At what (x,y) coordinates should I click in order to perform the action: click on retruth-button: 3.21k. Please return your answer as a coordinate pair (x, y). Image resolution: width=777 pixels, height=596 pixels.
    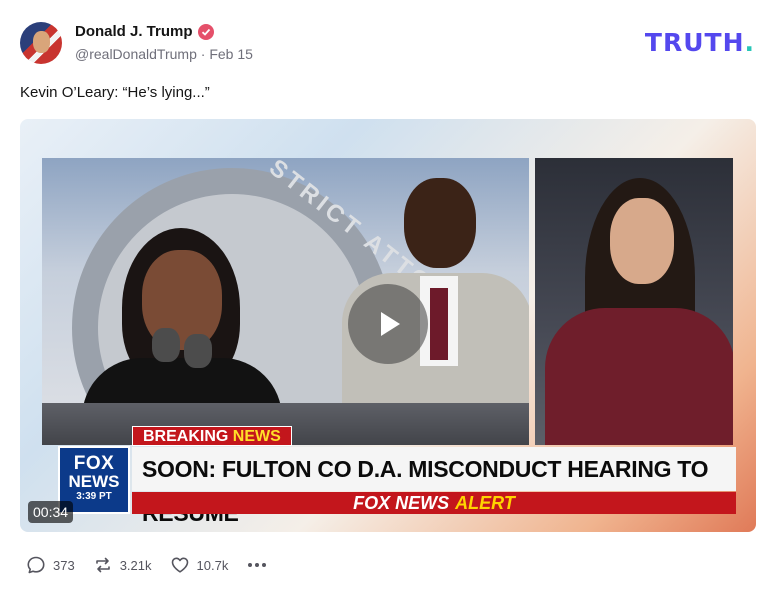
    Looking at the image, I should click on (122, 565).